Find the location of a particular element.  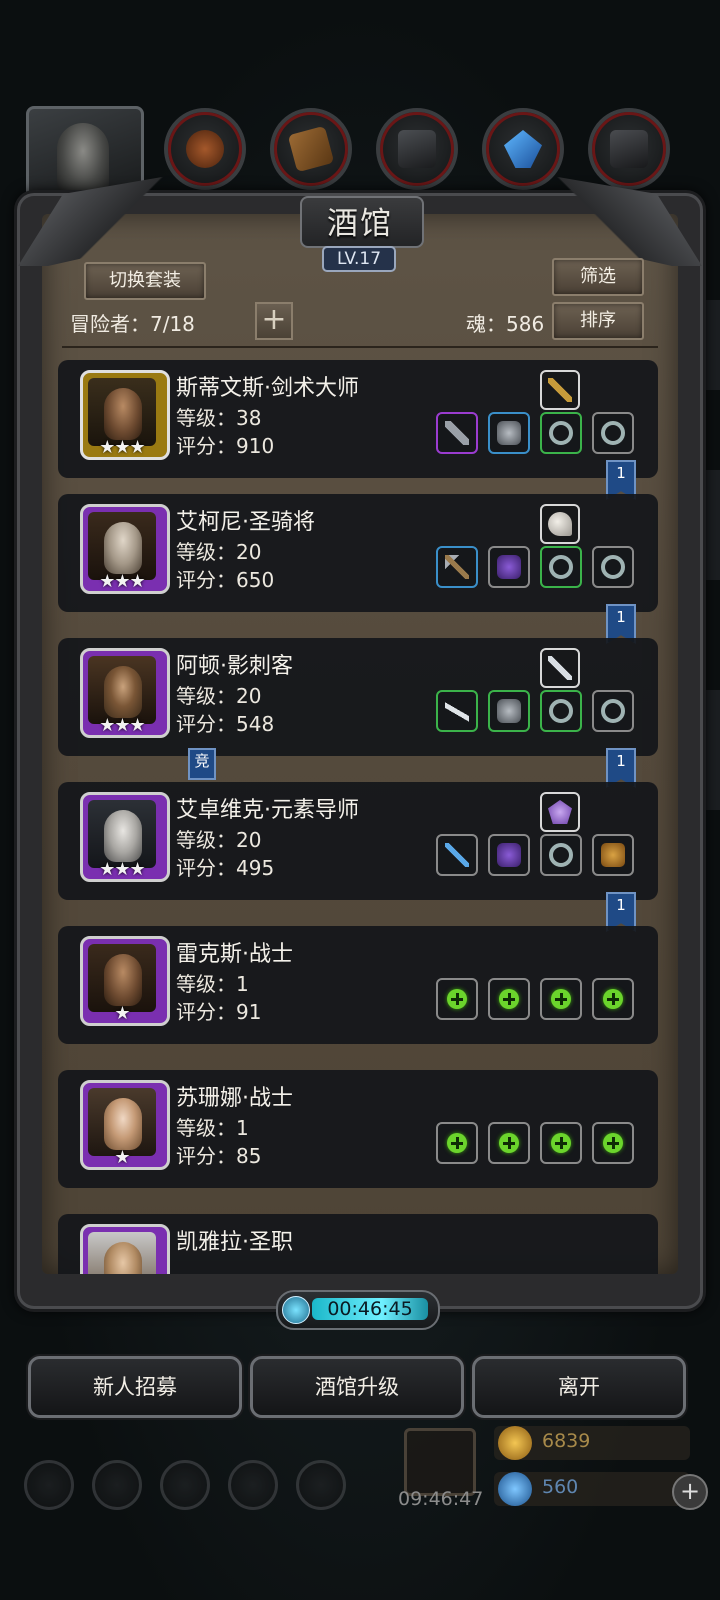

dagger-icon is located at coordinates (560, 668).